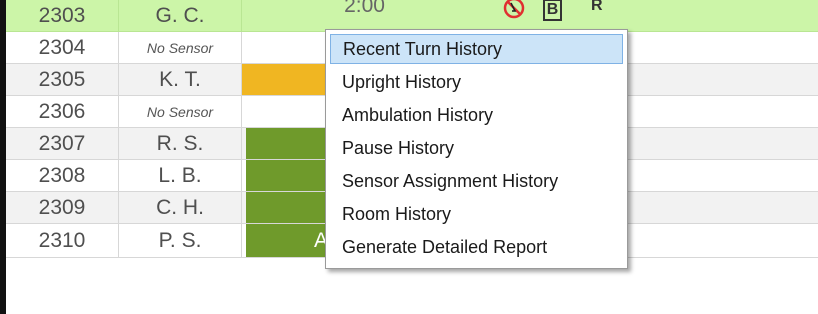 Image resolution: width=818 pixels, height=314 pixels. What do you see at coordinates (364, 8) in the screenshot?
I see `turn-timer: 2:00` at bounding box center [364, 8].